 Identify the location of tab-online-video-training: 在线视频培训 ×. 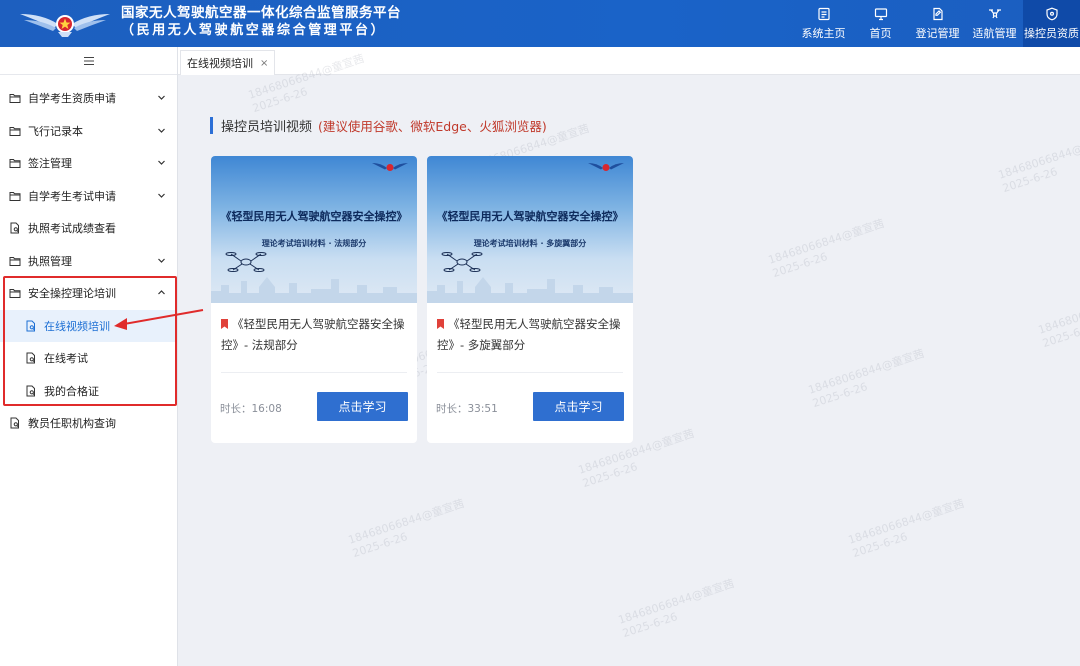
(228, 62).